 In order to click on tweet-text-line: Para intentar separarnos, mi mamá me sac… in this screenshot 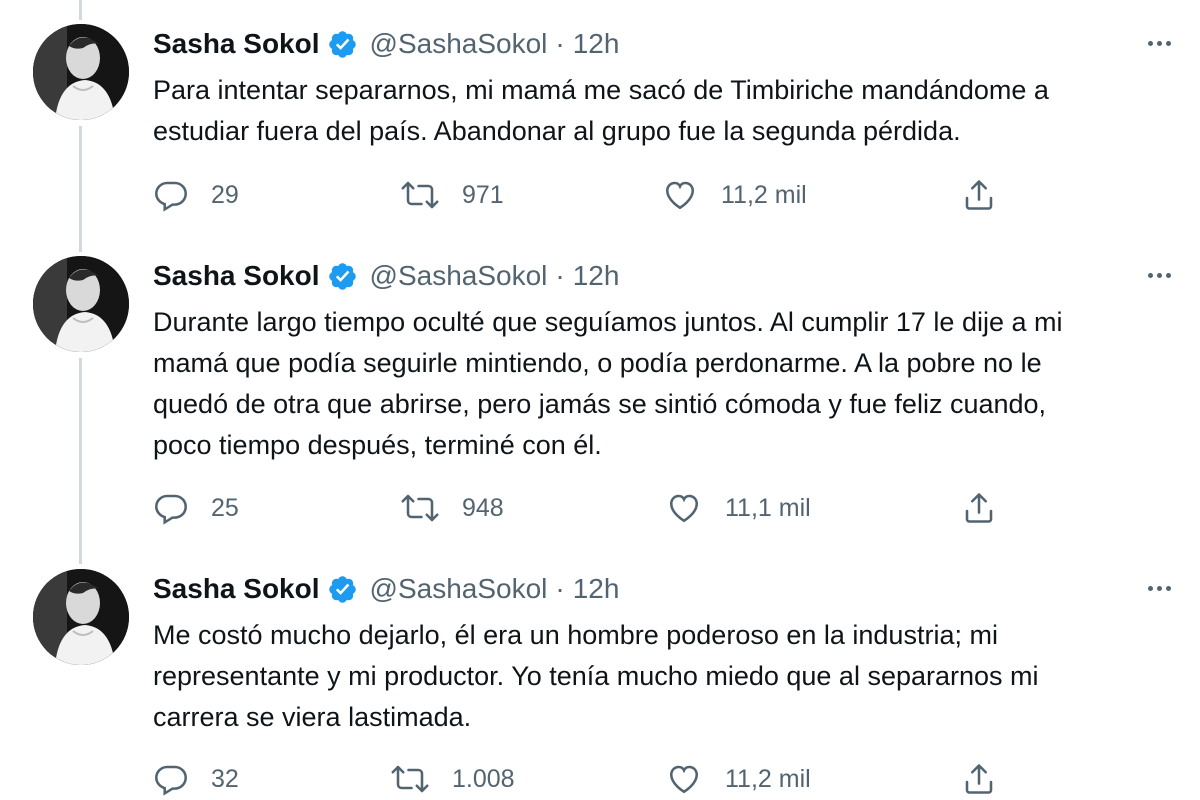, I will do `click(601, 90)`.